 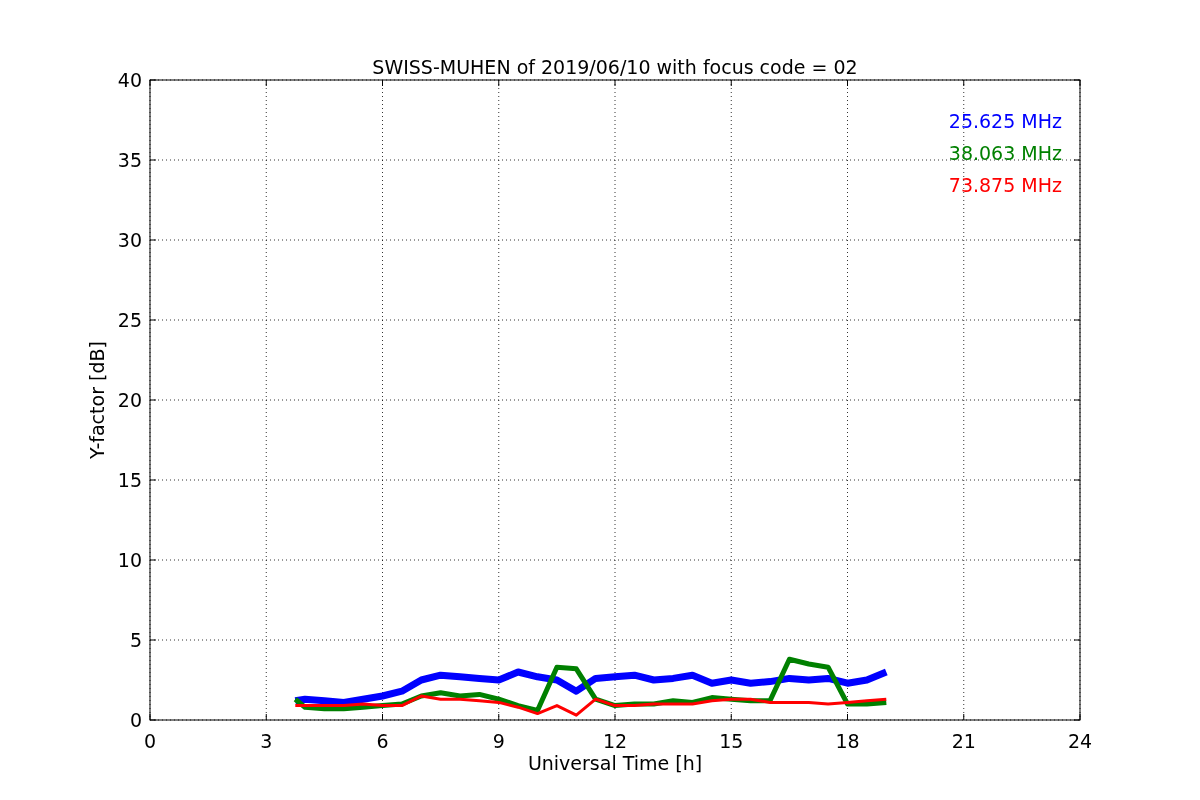 I want to click on y-axis-label: Y-factor [dB], so click(x=97, y=400).